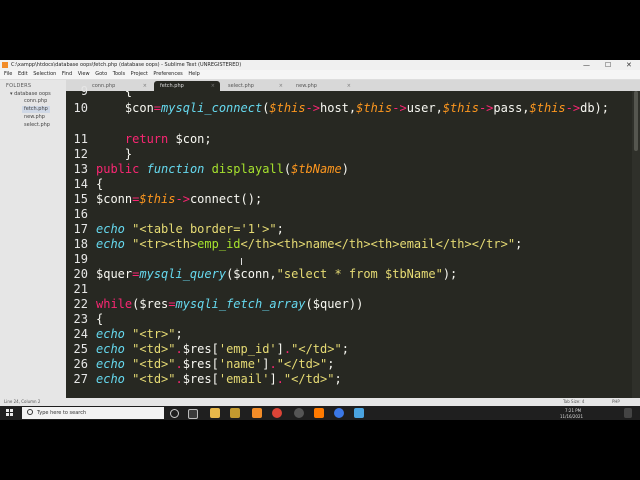  What do you see at coordinates (80, 154) in the screenshot?
I see `line-number: 12` at bounding box center [80, 154].